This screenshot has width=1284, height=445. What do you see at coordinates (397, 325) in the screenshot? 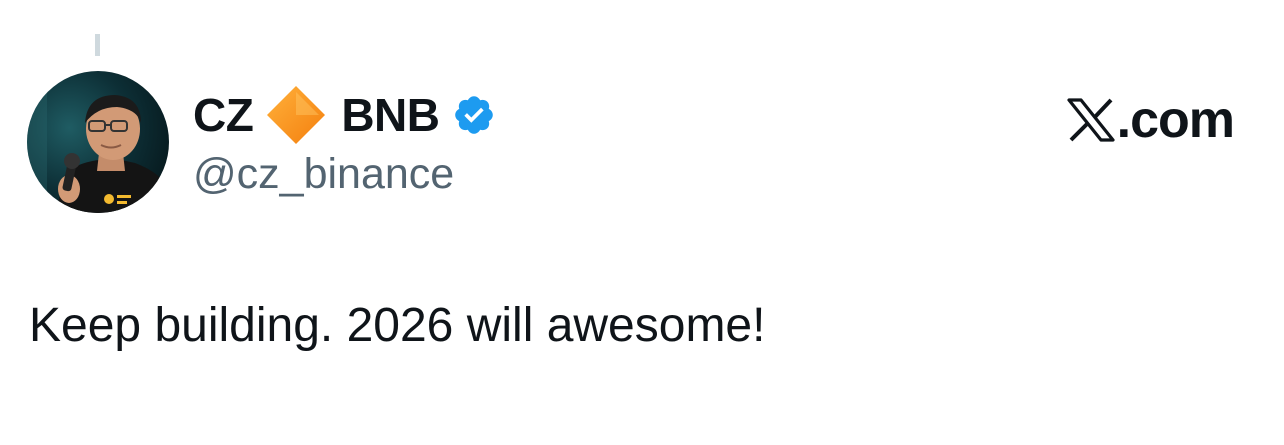
I see `tweet-text: Keep building. 2026 will awesome!` at bounding box center [397, 325].